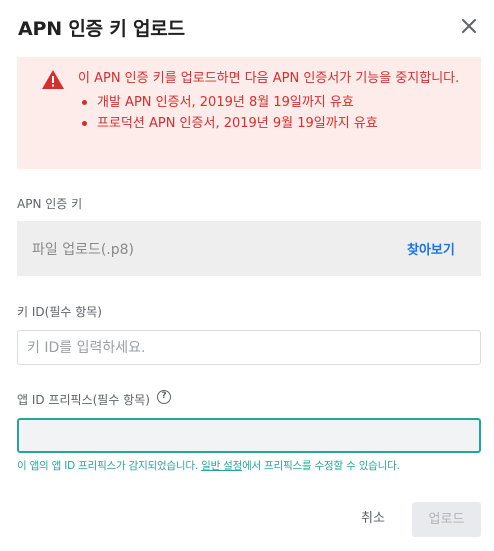 This screenshot has width=494, height=551. Describe the element at coordinates (269, 78) in the screenshot. I see `warning-message: 이 APN 인증 키를 업로드하면 다음 APN 인증서가 기능을 중지합니다.` at that location.